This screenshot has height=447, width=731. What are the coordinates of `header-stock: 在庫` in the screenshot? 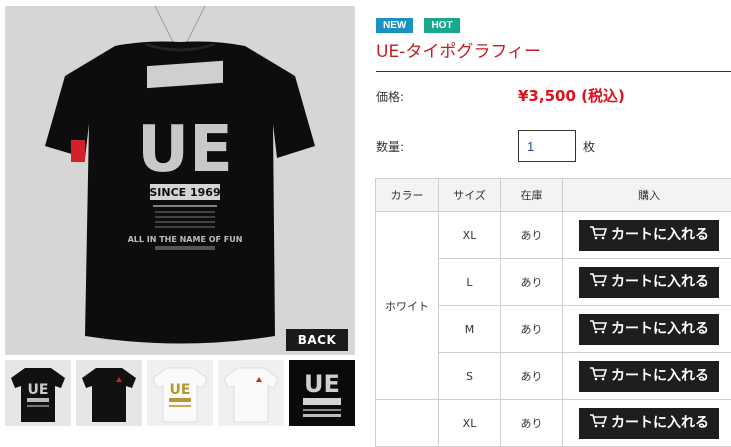 It's located at (532, 195).